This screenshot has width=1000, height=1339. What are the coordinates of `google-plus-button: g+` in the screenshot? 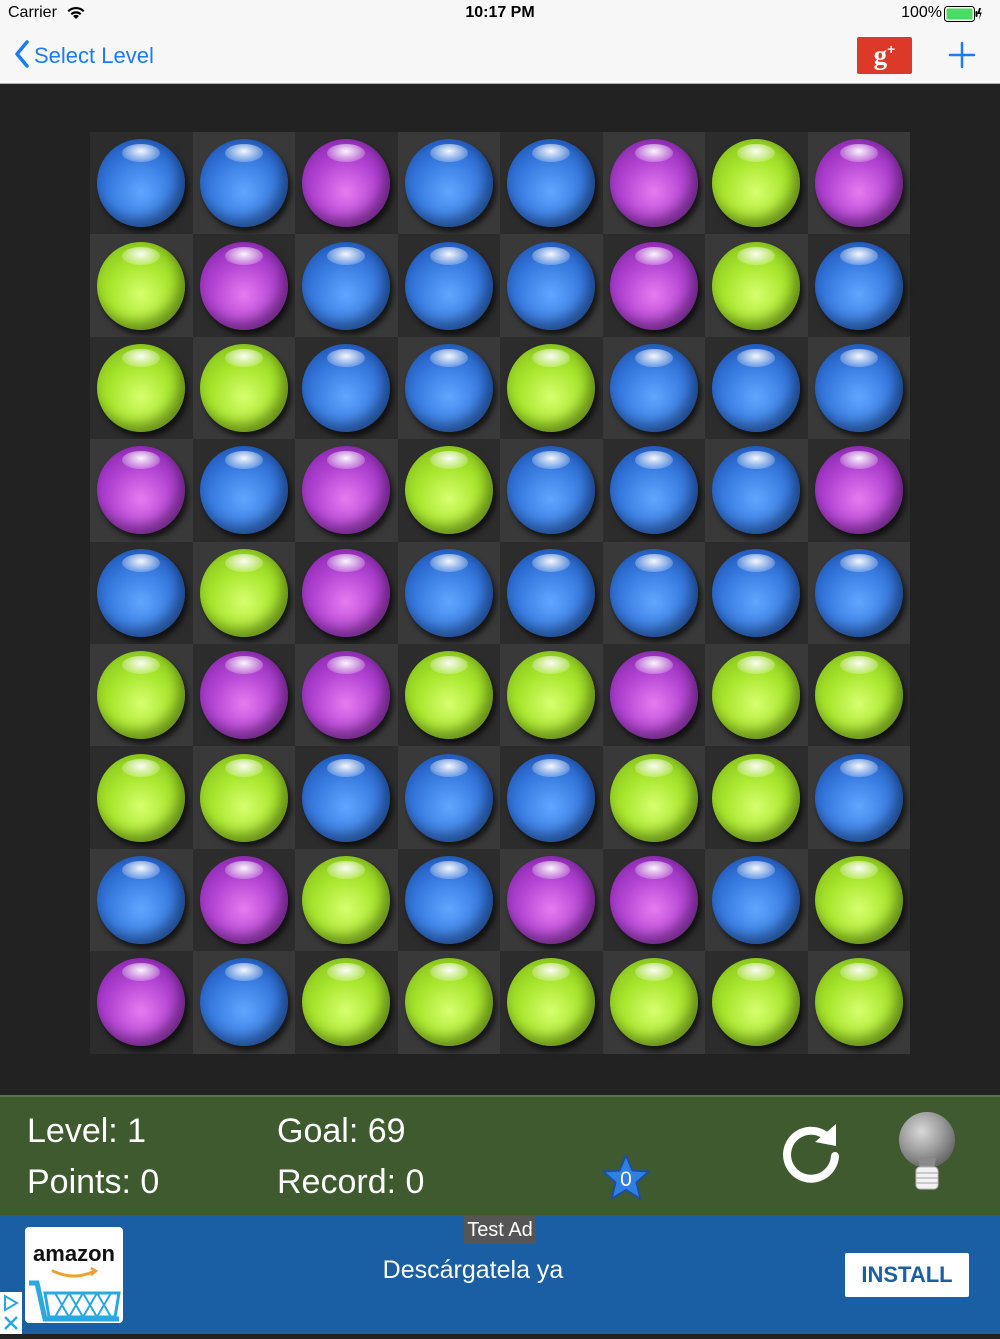 It's located at (884, 55).